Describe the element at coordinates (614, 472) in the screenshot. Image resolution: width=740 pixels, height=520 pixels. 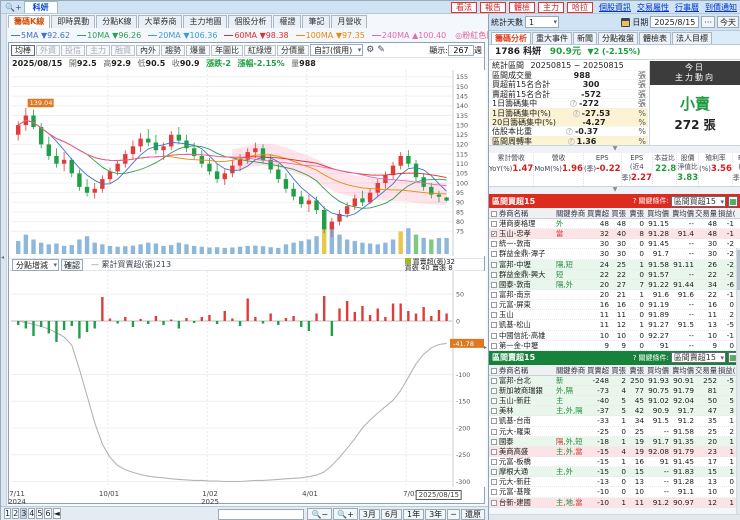
I see `table-row: 摩根大通 主,外 -15 0 15 -- 91.83 15 1` at that location.